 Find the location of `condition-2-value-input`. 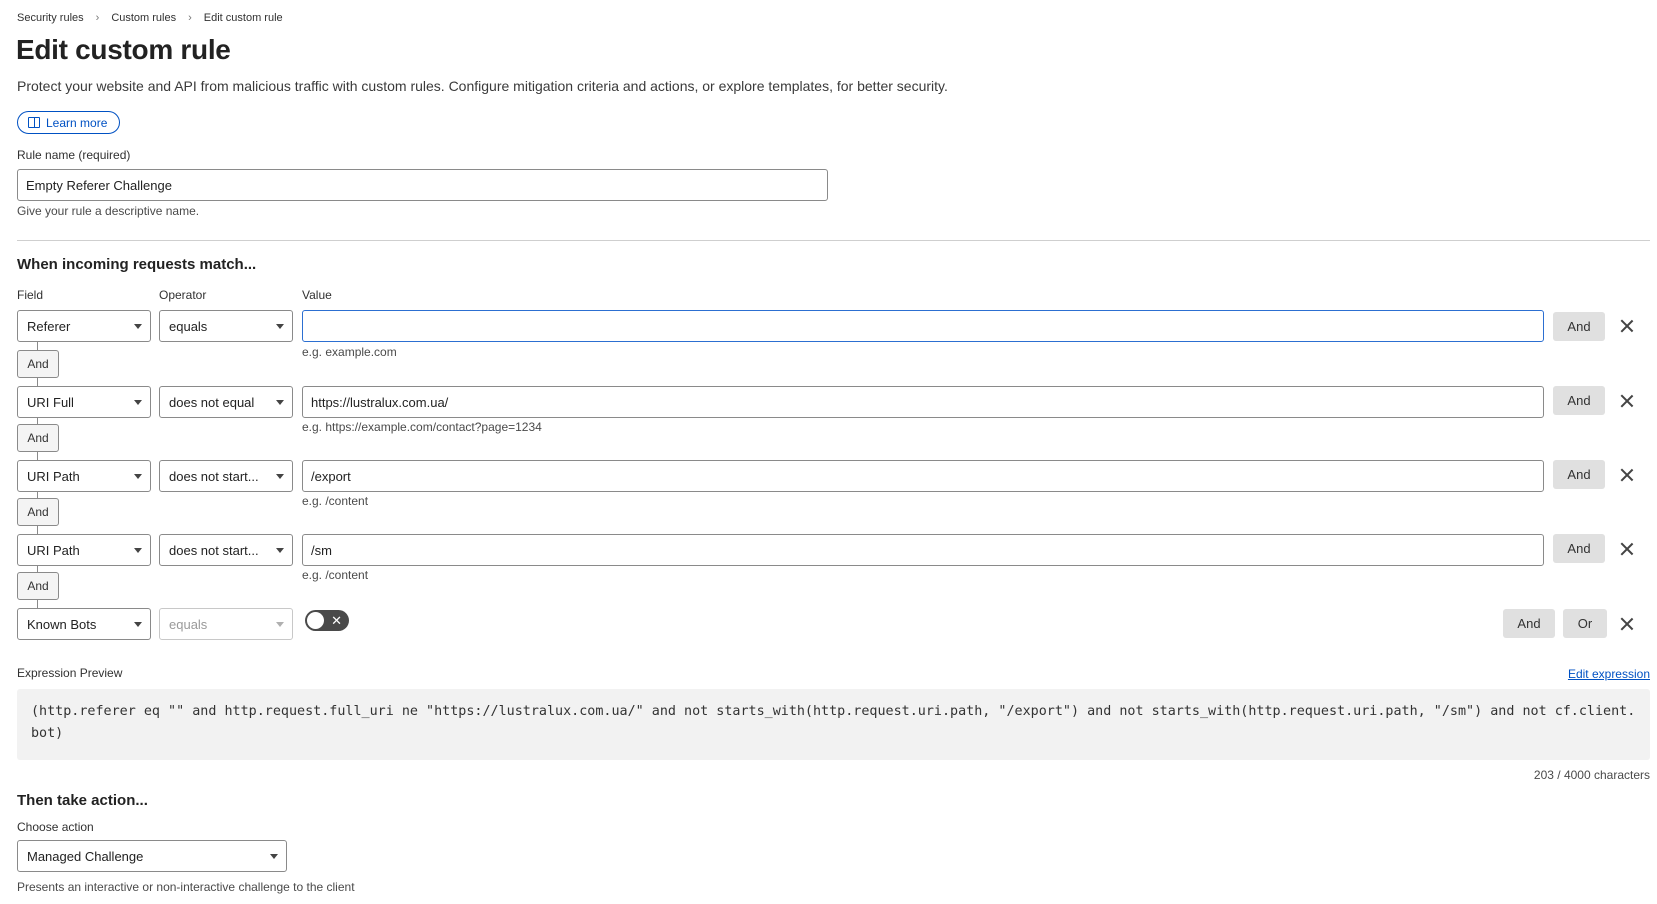

condition-2-value-input is located at coordinates (923, 402).